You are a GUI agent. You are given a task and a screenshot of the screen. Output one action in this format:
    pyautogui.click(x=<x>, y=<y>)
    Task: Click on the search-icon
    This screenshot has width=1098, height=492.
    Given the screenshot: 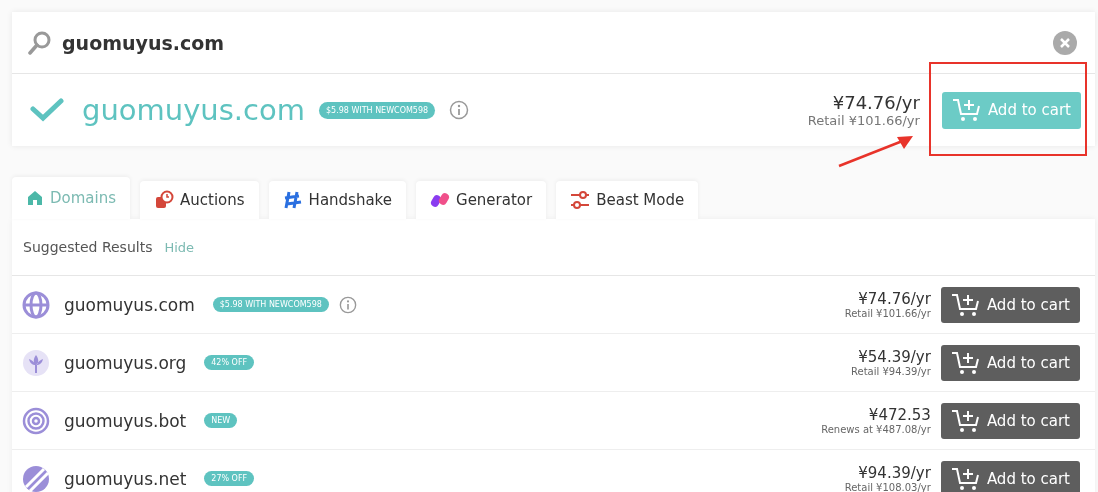 What is the action you would take?
    pyautogui.click(x=40, y=42)
    